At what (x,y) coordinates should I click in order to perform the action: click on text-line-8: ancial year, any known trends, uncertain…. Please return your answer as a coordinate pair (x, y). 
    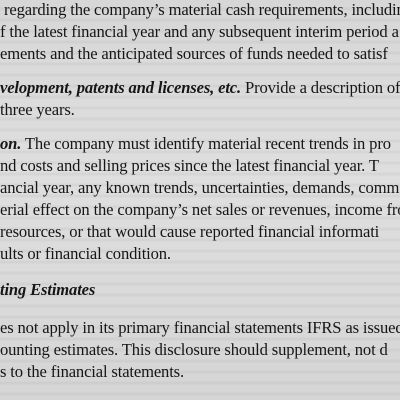
    Looking at the image, I should click on (199, 188).